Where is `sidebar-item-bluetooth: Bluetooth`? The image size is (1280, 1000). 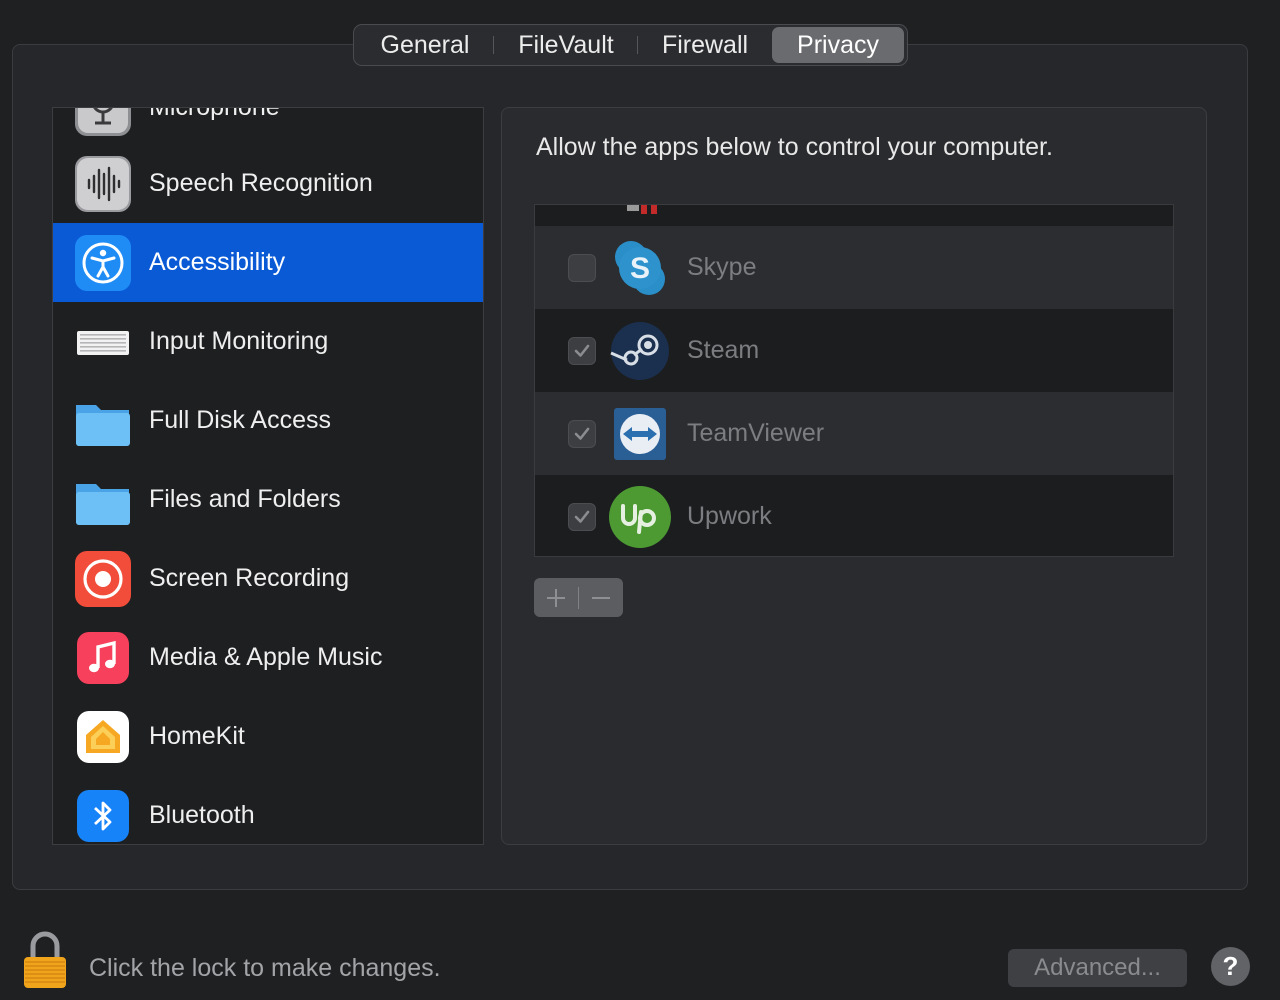 sidebar-item-bluetooth: Bluetooth is located at coordinates (268, 810).